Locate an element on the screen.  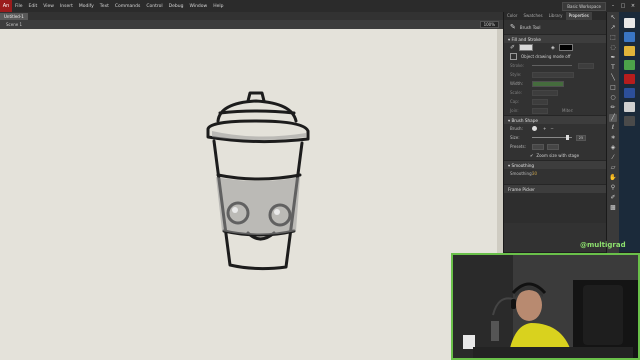
menu-modify: Modify is located at coordinates (86, 6).